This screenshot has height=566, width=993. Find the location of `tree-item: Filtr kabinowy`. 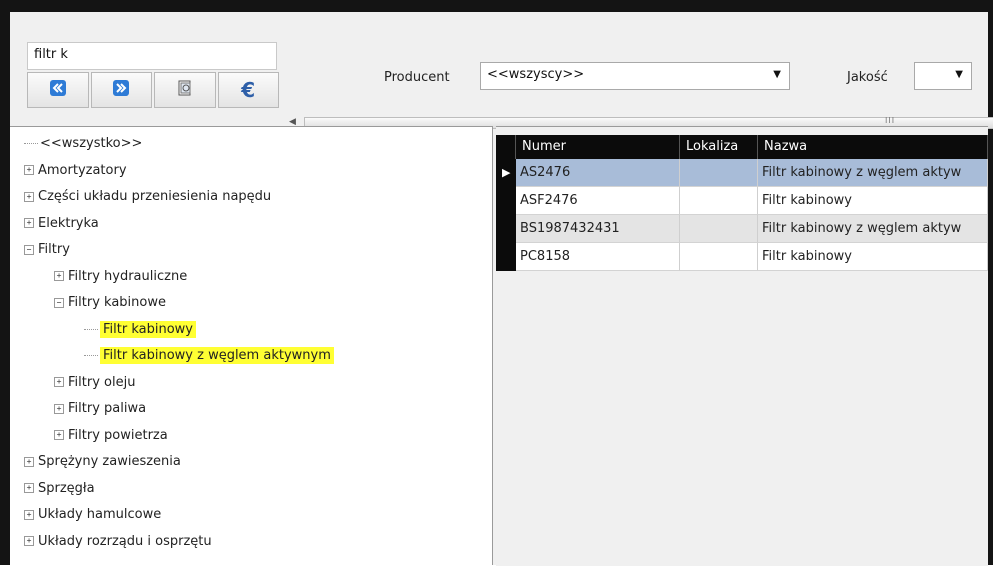

tree-item: Filtr kabinowy is located at coordinates (140, 330).